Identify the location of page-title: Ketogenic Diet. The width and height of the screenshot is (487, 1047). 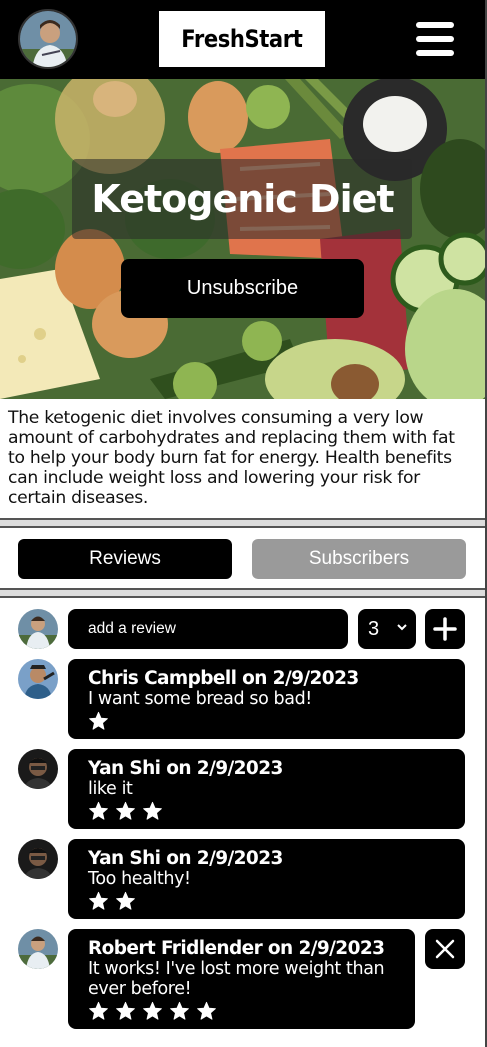
(242, 199).